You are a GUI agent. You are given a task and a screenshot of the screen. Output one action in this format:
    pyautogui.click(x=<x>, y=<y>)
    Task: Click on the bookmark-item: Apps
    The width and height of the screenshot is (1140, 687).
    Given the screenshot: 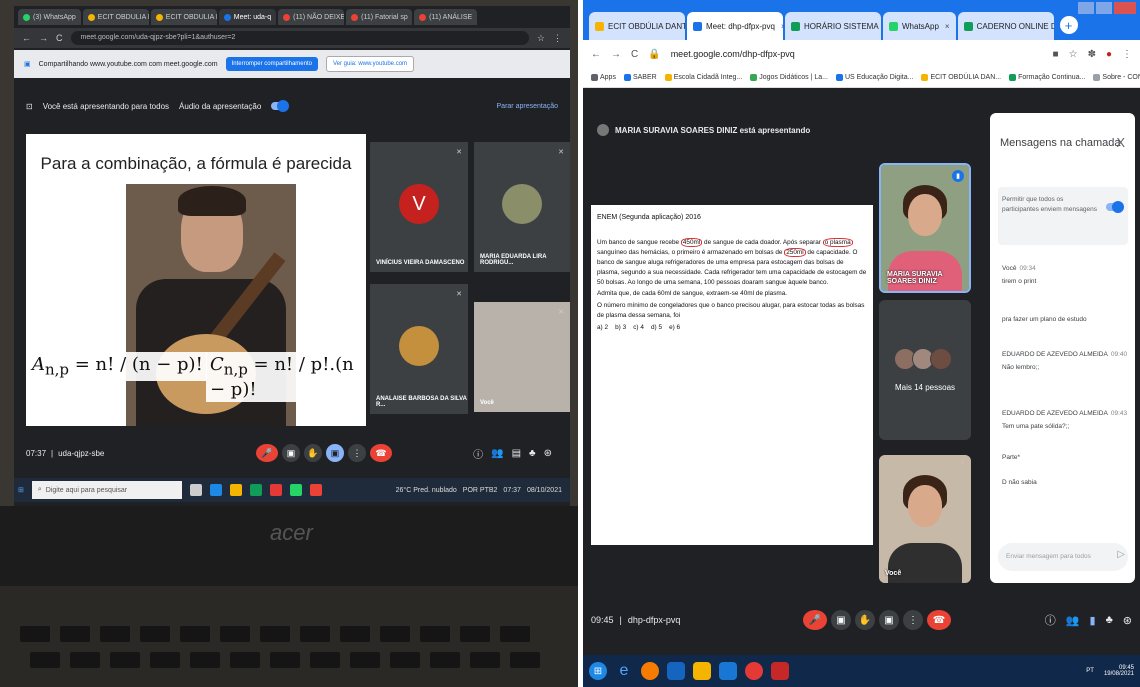 What is the action you would take?
    pyautogui.click(x=603, y=77)
    